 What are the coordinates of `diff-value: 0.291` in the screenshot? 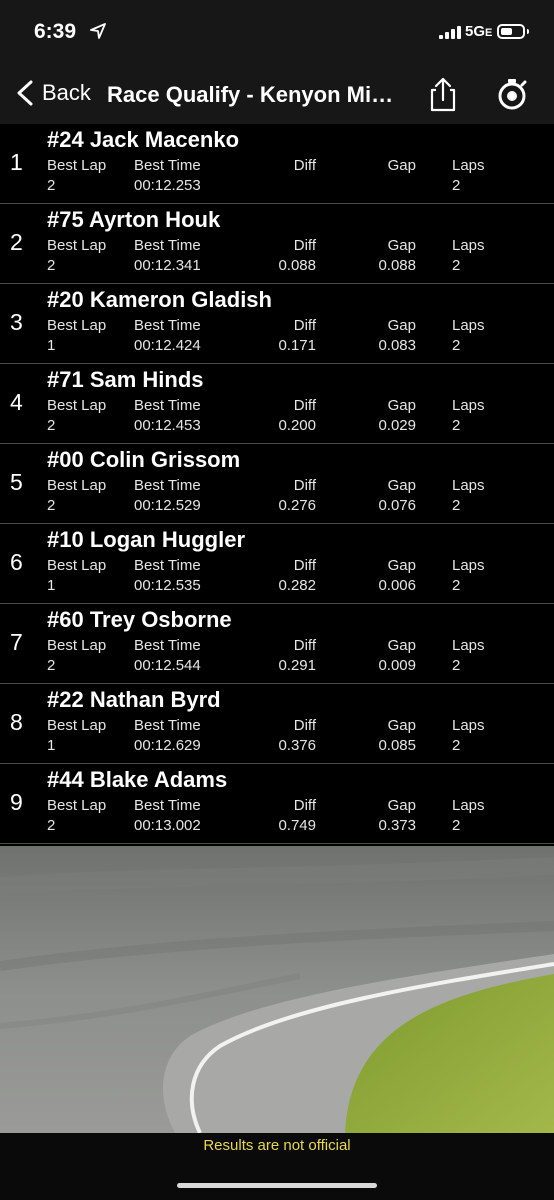 It's located at (297, 665).